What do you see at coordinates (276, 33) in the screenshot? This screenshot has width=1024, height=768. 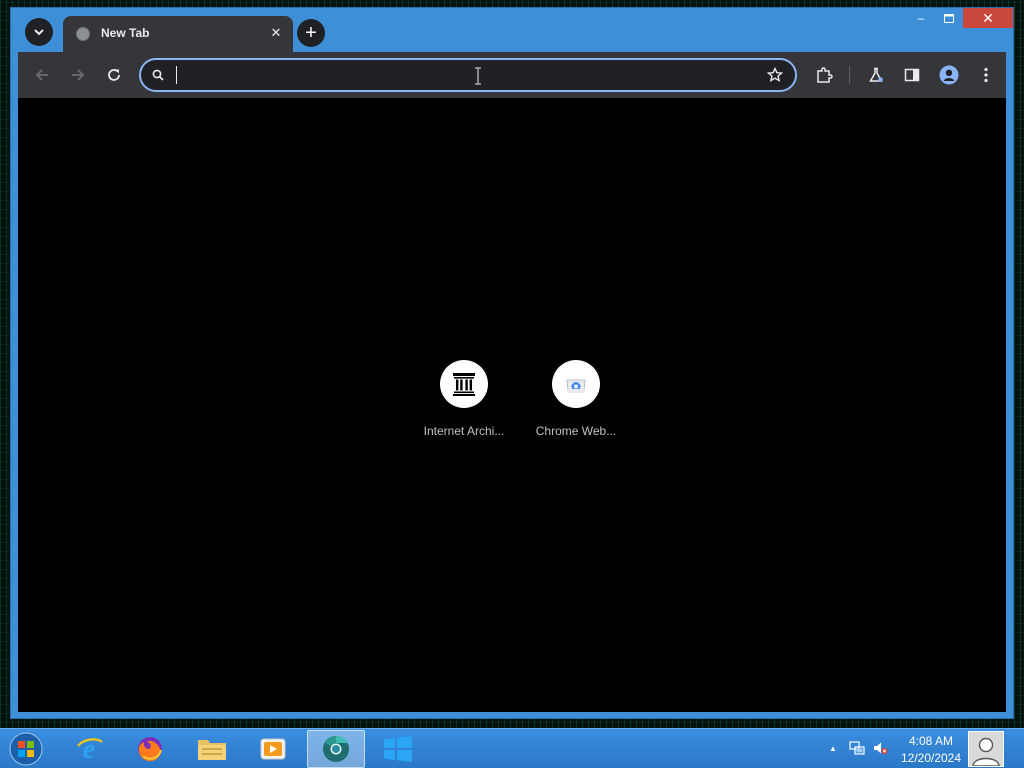 I see `tab-close-button: ✕` at bounding box center [276, 33].